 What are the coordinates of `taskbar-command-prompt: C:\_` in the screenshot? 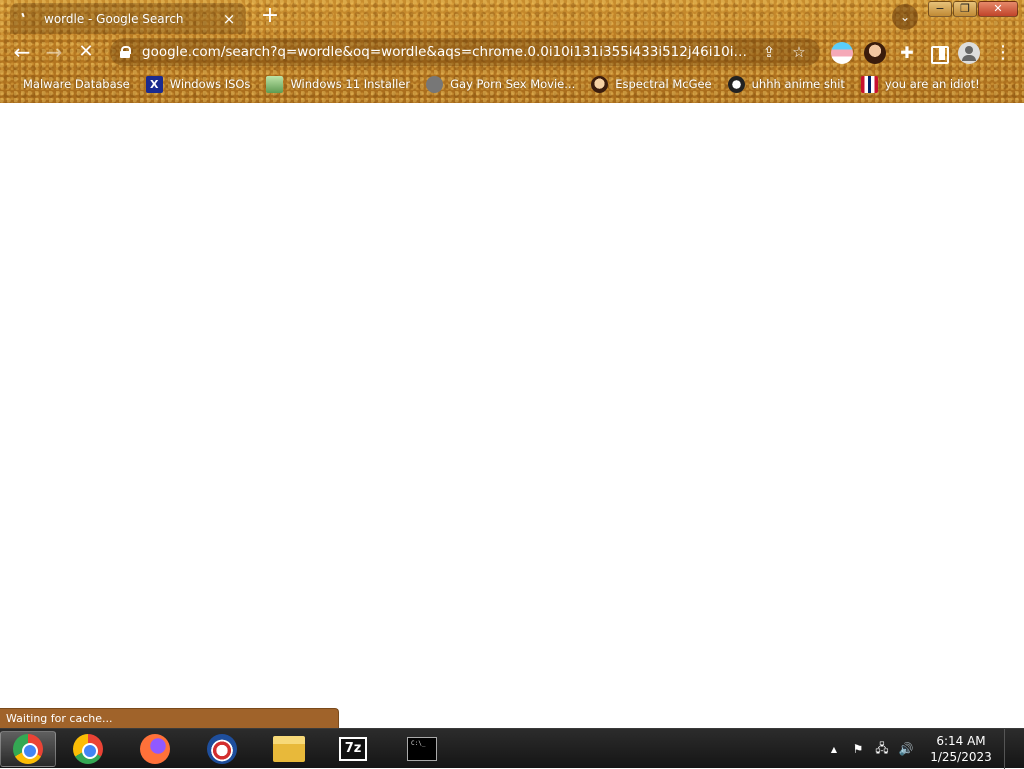 It's located at (422, 749).